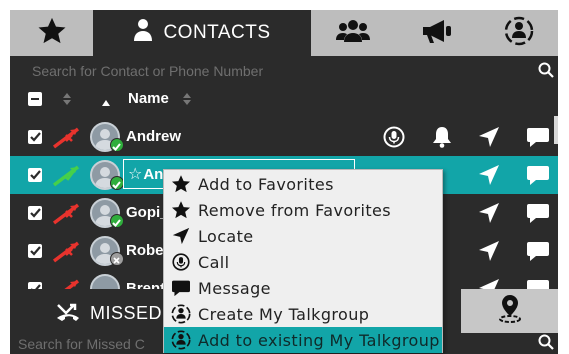 This screenshot has width=569, height=354. I want to click on menu-item-add-to-existing-talkgroup: Add to existing My Talkgroup, so click(303, 340).